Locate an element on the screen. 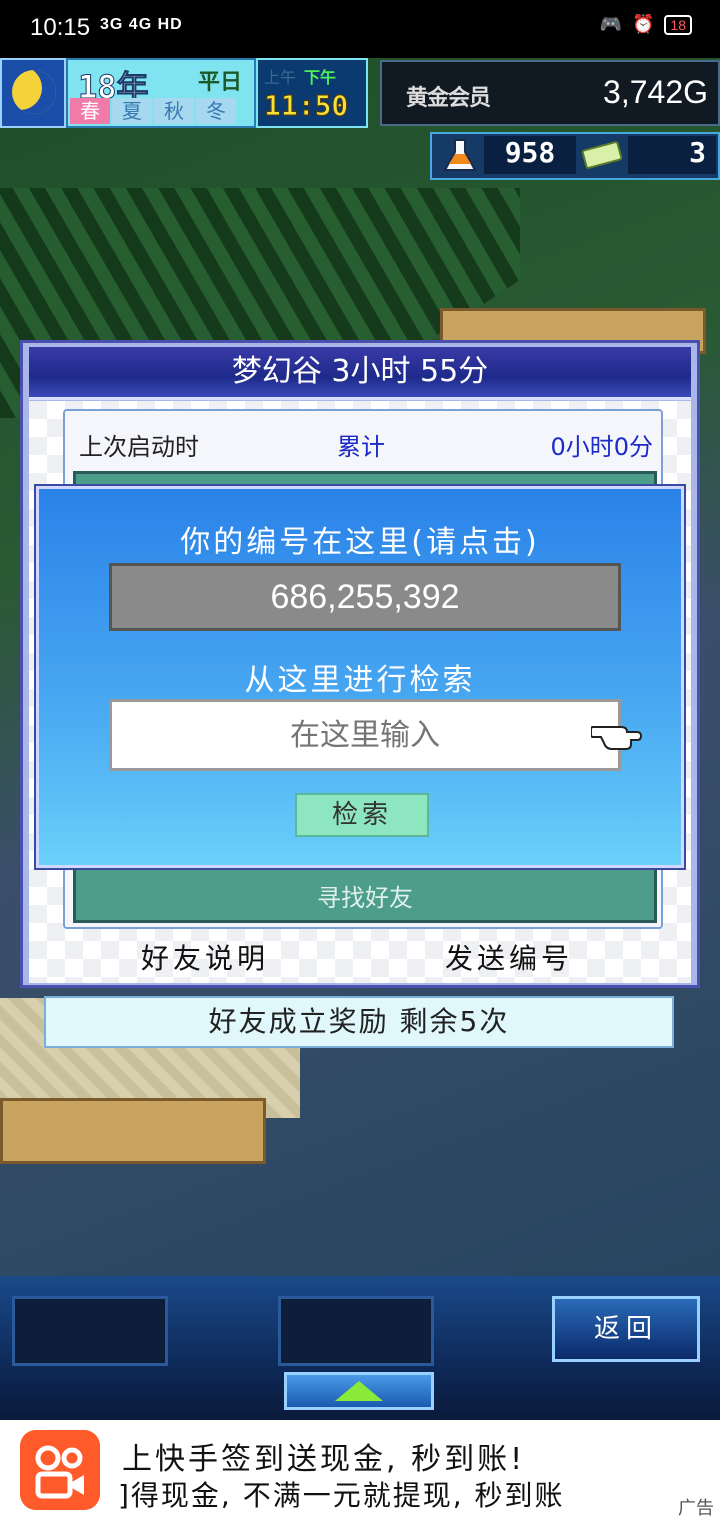 The width and height of the screenshot is (720, 1520). ad-subtext: ]得现金, 不满一元就提现, 秒到账 is located at coordinates (341, 1495).